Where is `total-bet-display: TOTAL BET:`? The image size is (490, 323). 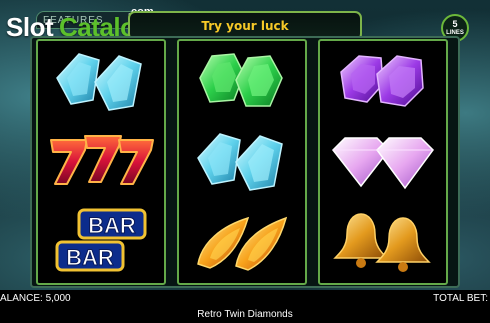
total-bet-display: TOTAL BET: is located at coordinates (460, 298).